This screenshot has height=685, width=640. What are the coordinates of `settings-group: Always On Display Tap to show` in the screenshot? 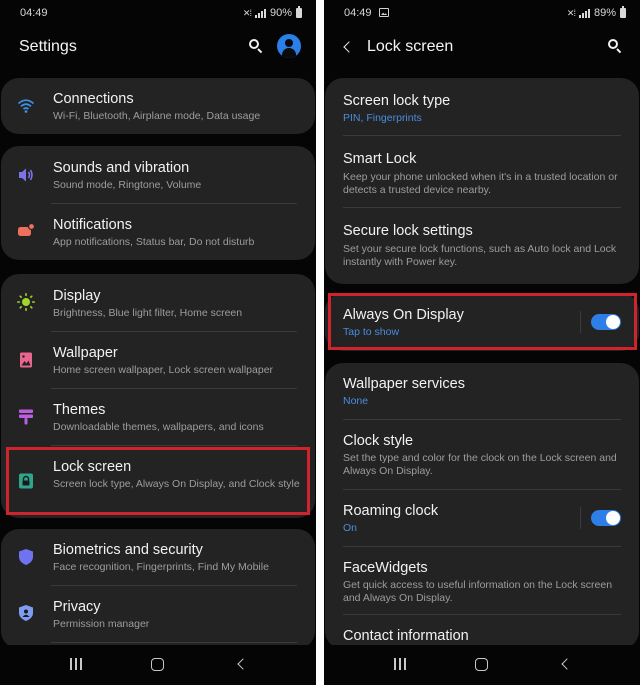 It's located at (482, 322).